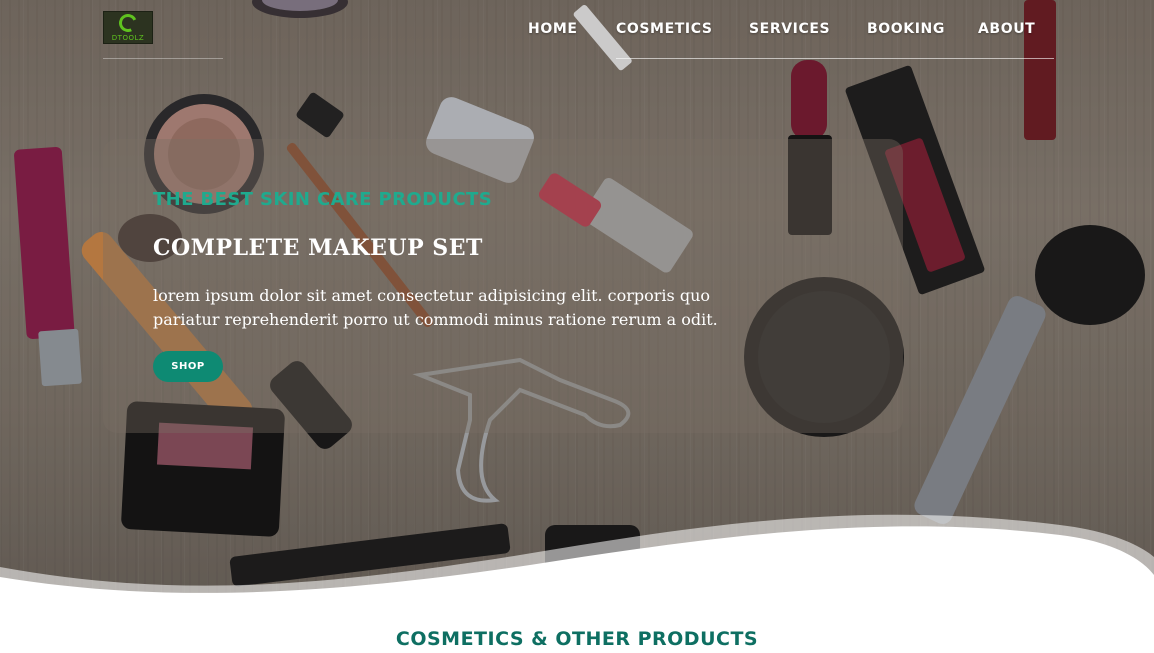 The image size is (1154, 653). What do you see at coordinates (922, 29) in the screenshot?
I see `nav-booking-link: BOOKING` at bounding box center [922, 29].